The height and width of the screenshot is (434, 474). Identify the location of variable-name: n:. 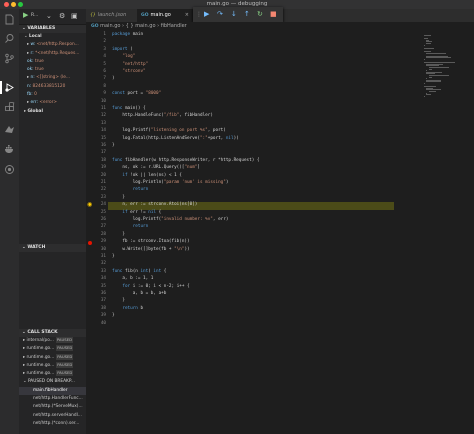
(32, 78).